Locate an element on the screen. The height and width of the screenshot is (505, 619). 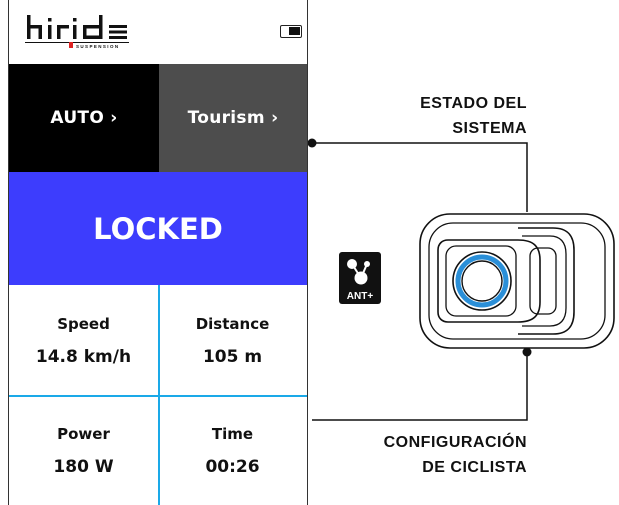
rider-config-callout: CONFIGURACIÓN DE CICLISTA is located at coordinates (417, 455).